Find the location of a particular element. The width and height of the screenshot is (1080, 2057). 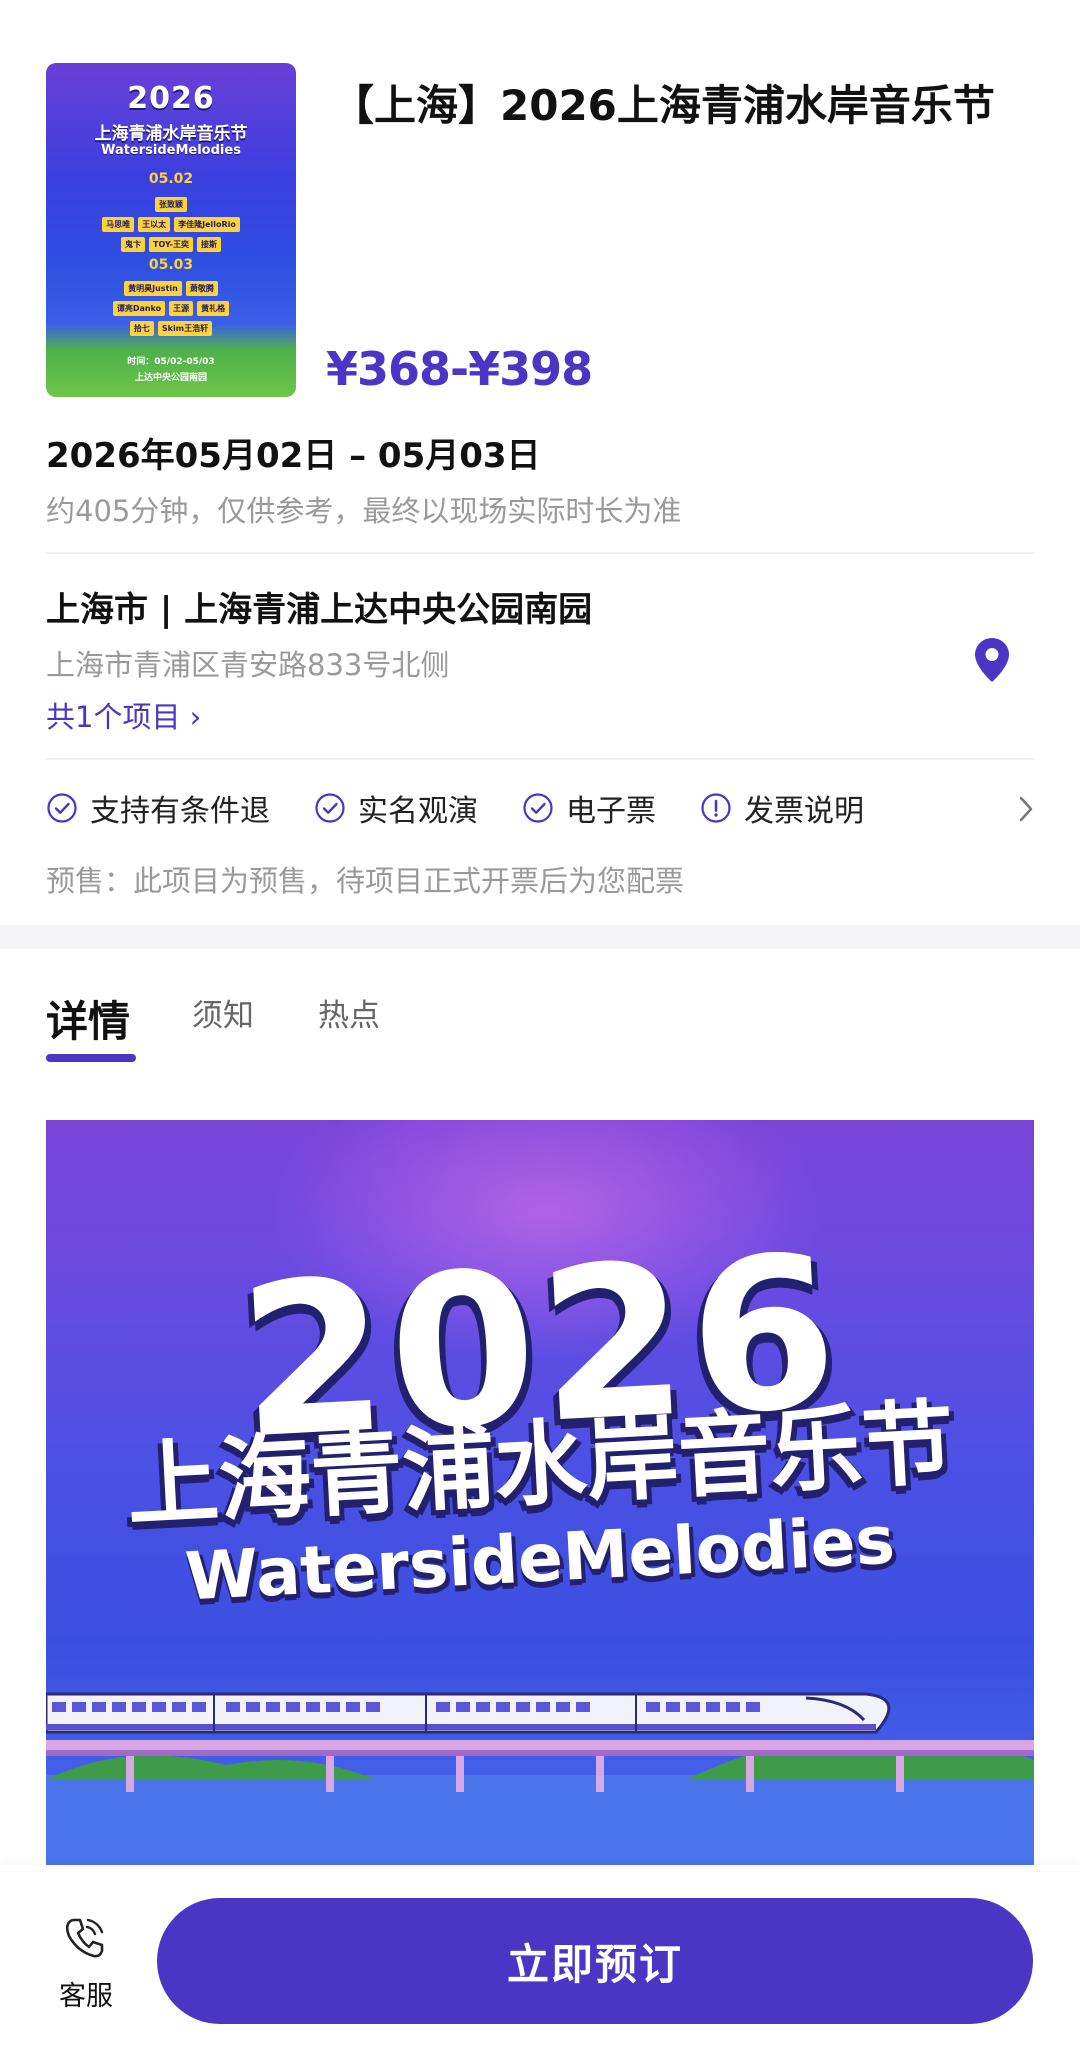

tab-active-indicator is located at coordinates (91, 1058).